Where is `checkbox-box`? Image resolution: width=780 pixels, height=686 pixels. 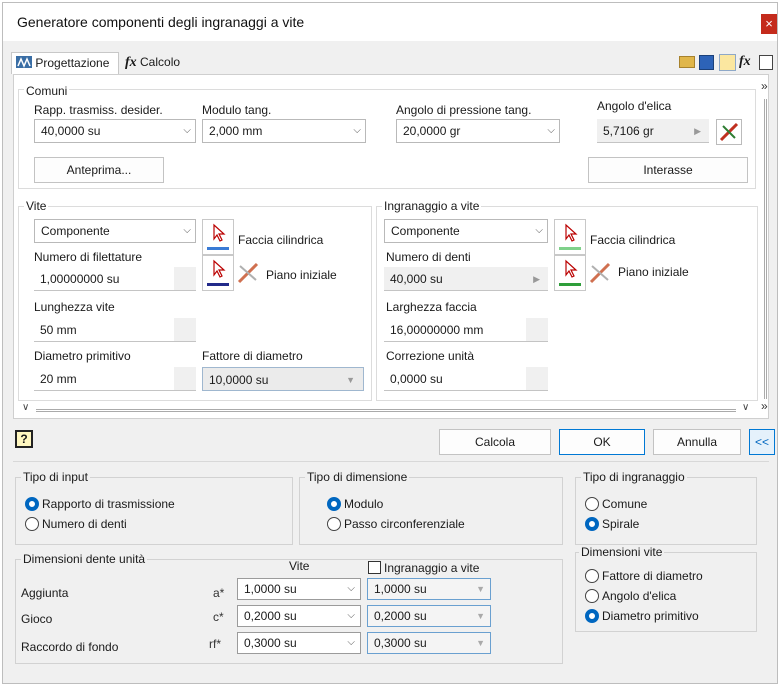 checkbox-box is located at coordinates (374, 567).